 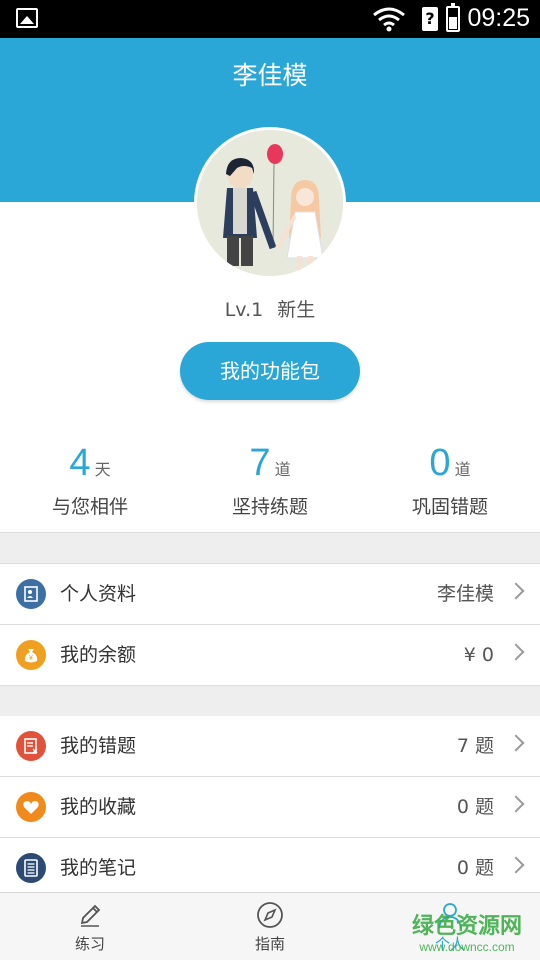 What do you see at coordinates (244, 310) in the screenshot?
I see `level-number: Lv.1` at bounding box center [244, 310].